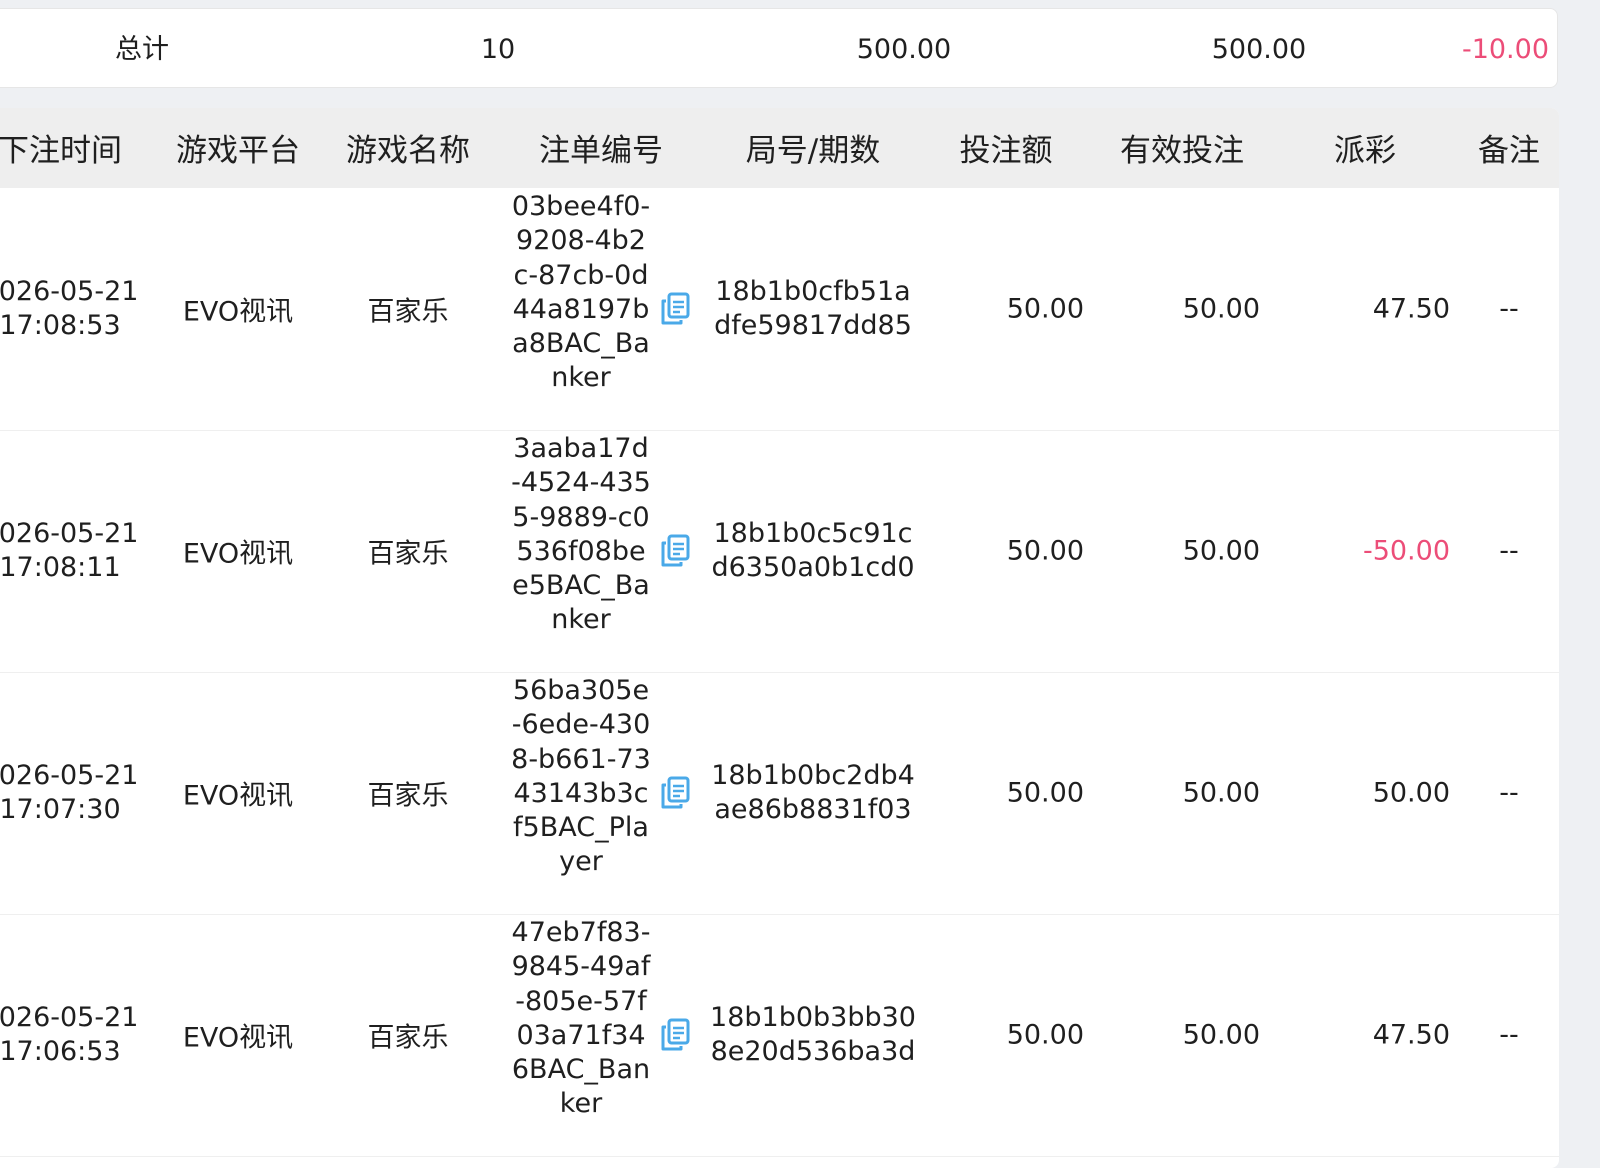 This screenshot has height=1168, width=1600. I want to click on table-header: 下注时间 游戏平台 游戏名称 注单编号 局号/期数 投注额 有效投注 派彩 备注, so click(779, 148).